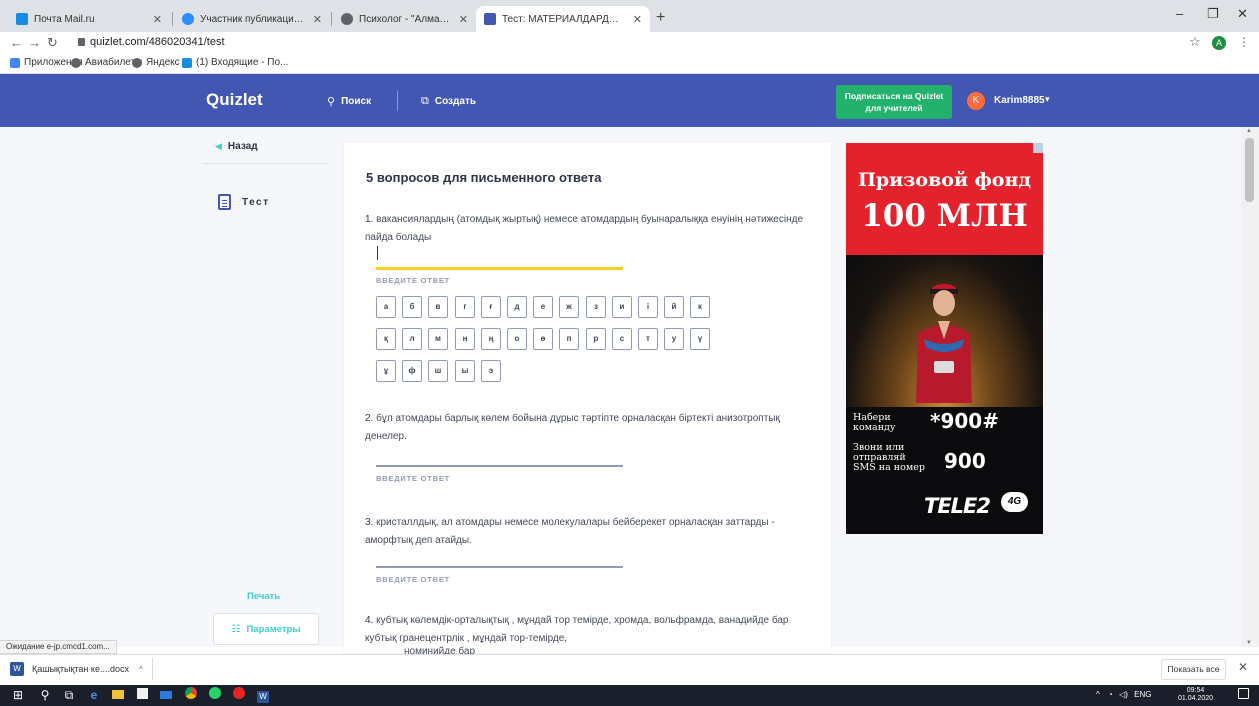 This screenshot has width=1259, height=706. I want to click on char-key: н, so click(465, 339).